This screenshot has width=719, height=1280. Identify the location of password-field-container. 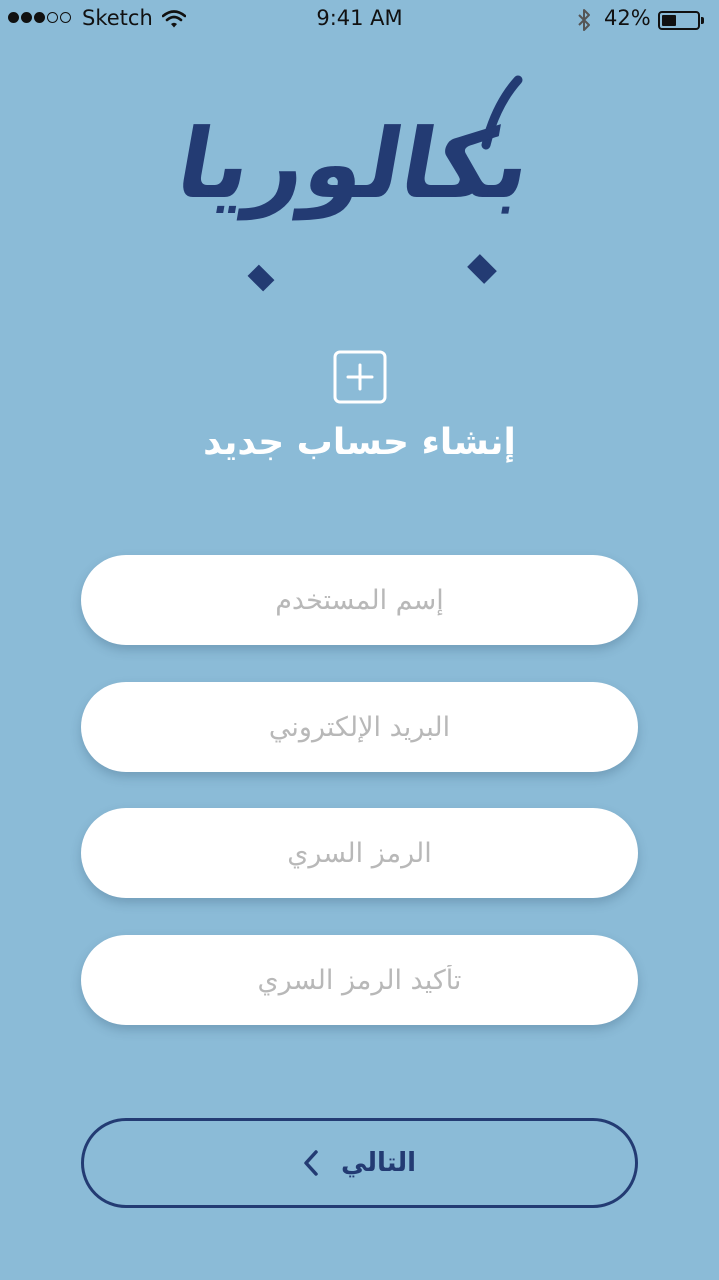
(359, 853).